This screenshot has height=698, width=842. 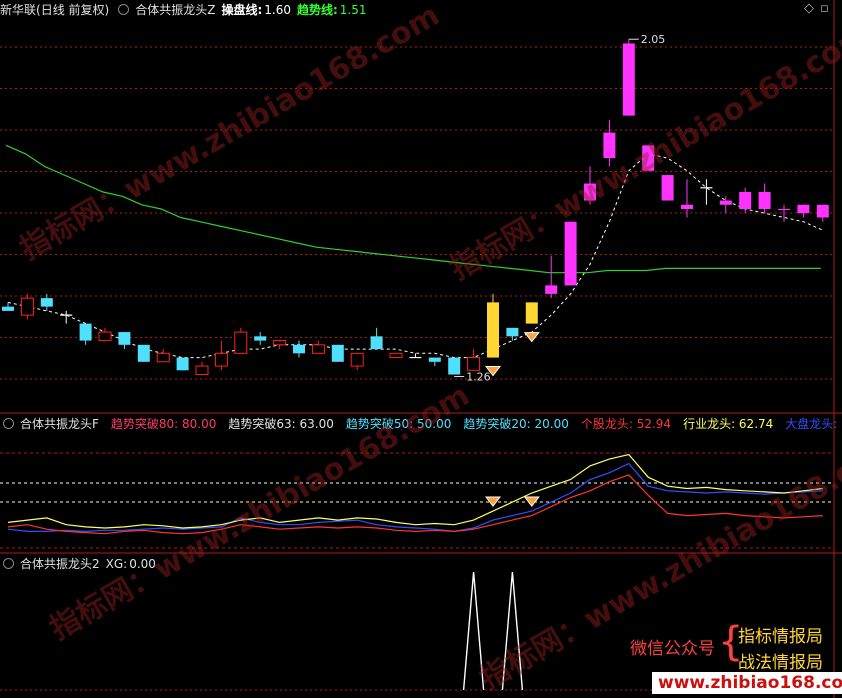 What do you see at coordinates (8, 423) in the screenshot?
I see `panel2-toggle-icon` at bounding box center [8, 423].